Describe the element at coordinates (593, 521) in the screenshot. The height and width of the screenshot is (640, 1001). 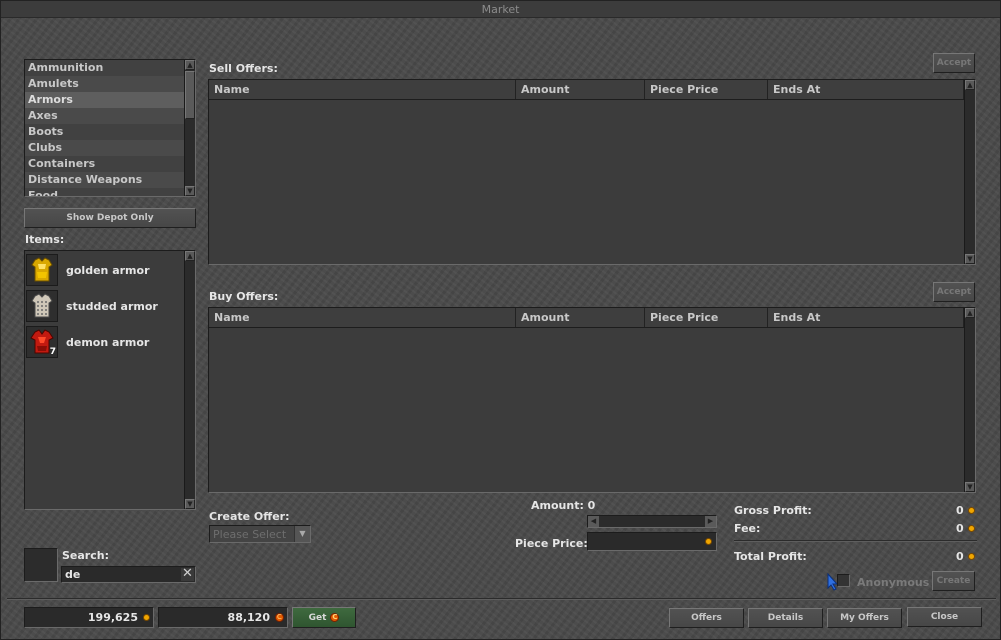
I see `slider-left-icon: ◀` at that location.